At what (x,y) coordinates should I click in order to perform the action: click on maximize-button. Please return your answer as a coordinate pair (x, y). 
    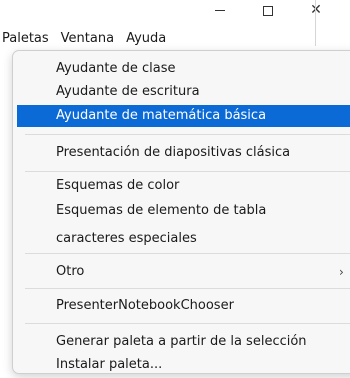
    Looking at the image, I should click on (268, 9).